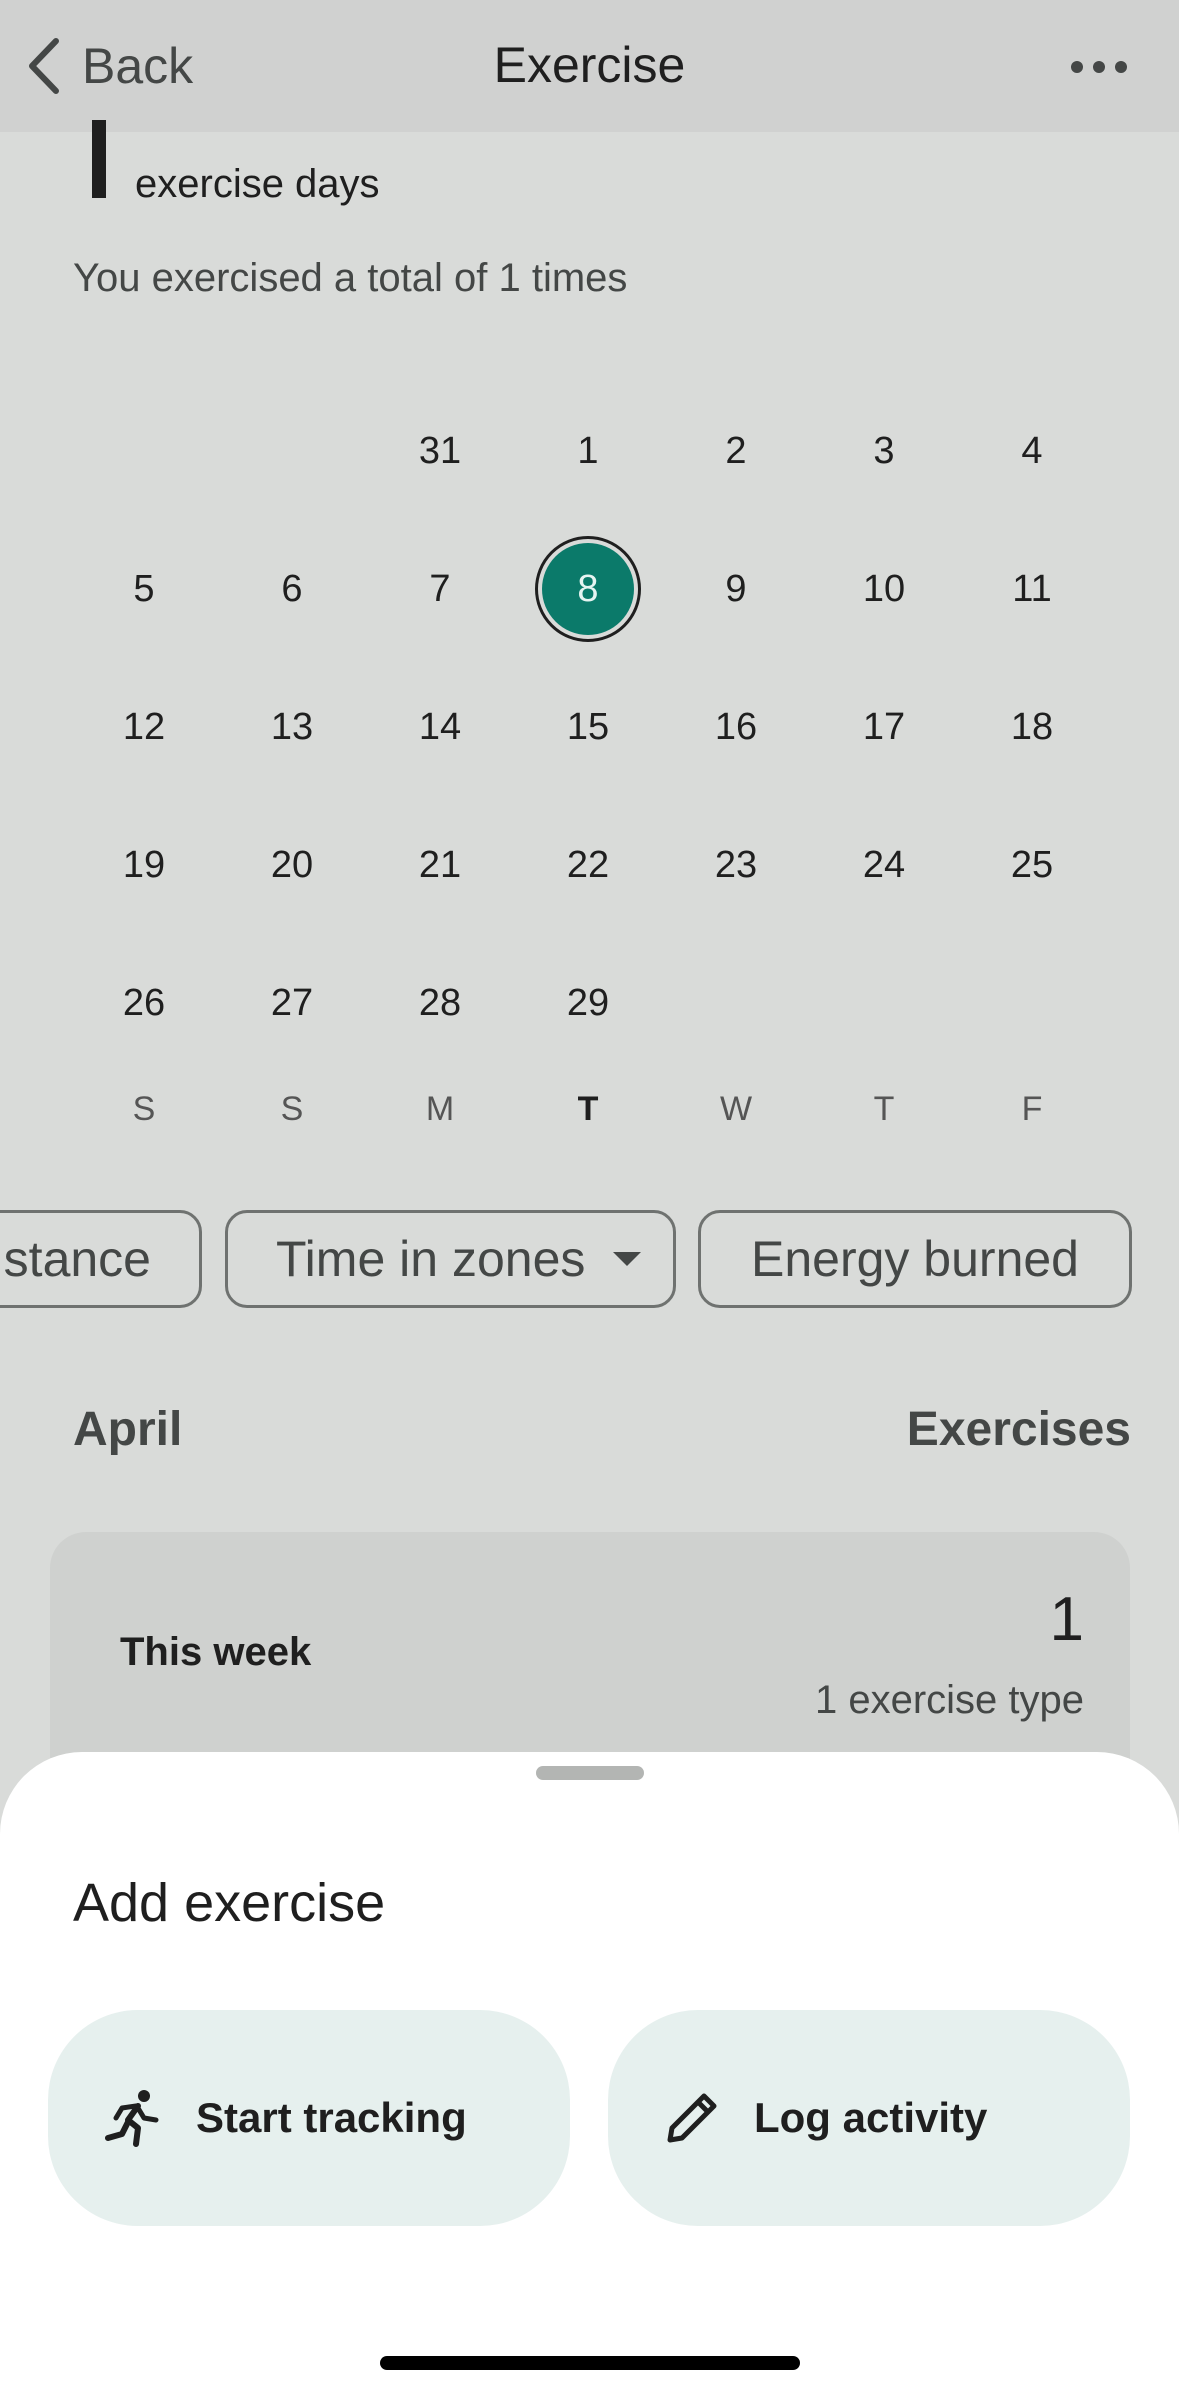  Describe the element at coordinates (736, 451) in the screenshot. I see `calendar-day: 2` at that location.